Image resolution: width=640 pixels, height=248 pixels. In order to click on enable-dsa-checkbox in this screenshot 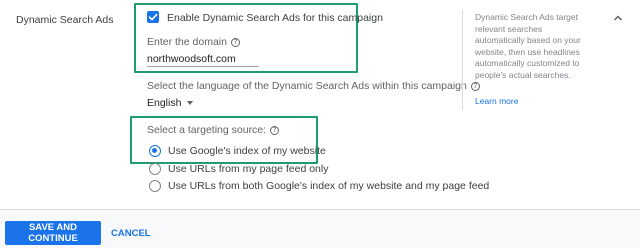, I will do `click(153, 17)`.